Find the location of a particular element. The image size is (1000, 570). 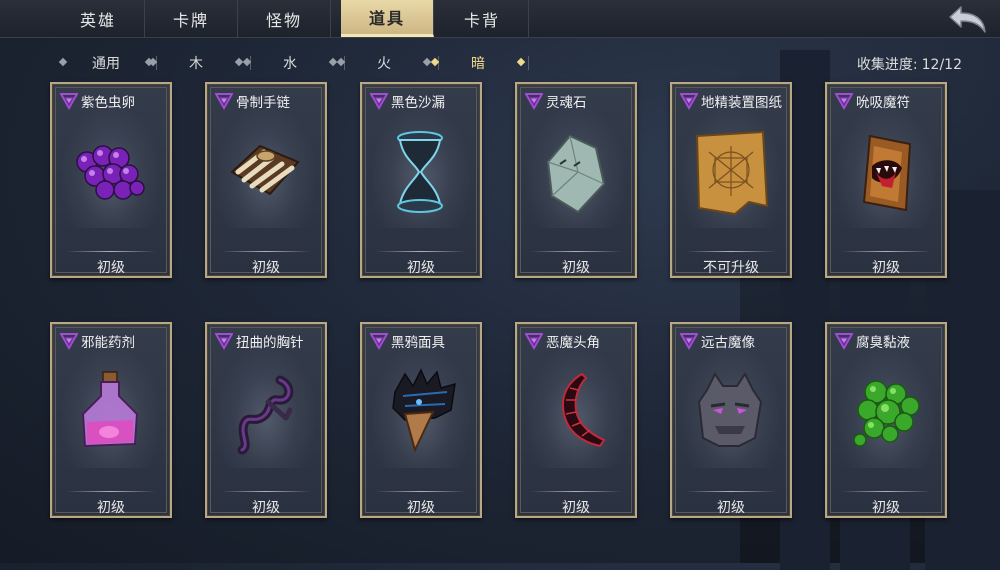

fel-potion-icon is located at coordinates (110, 409).